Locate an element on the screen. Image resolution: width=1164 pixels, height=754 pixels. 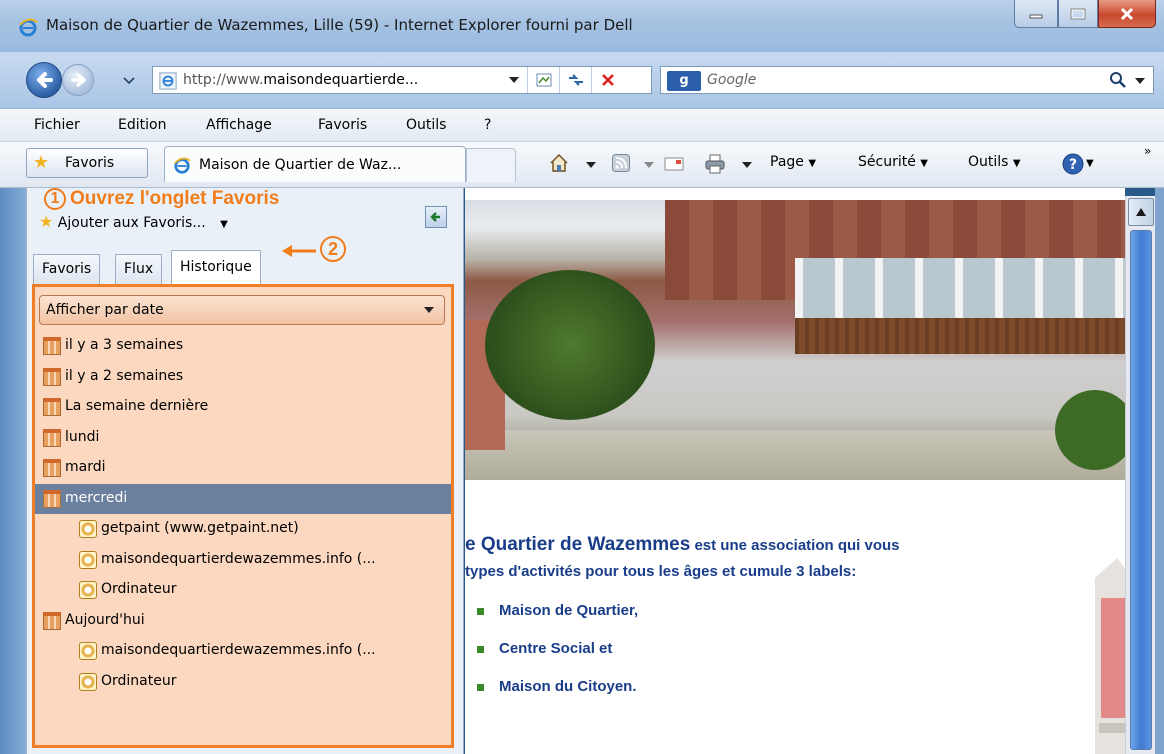
annotation-arrow-icon is located at coordinates (299, 251).